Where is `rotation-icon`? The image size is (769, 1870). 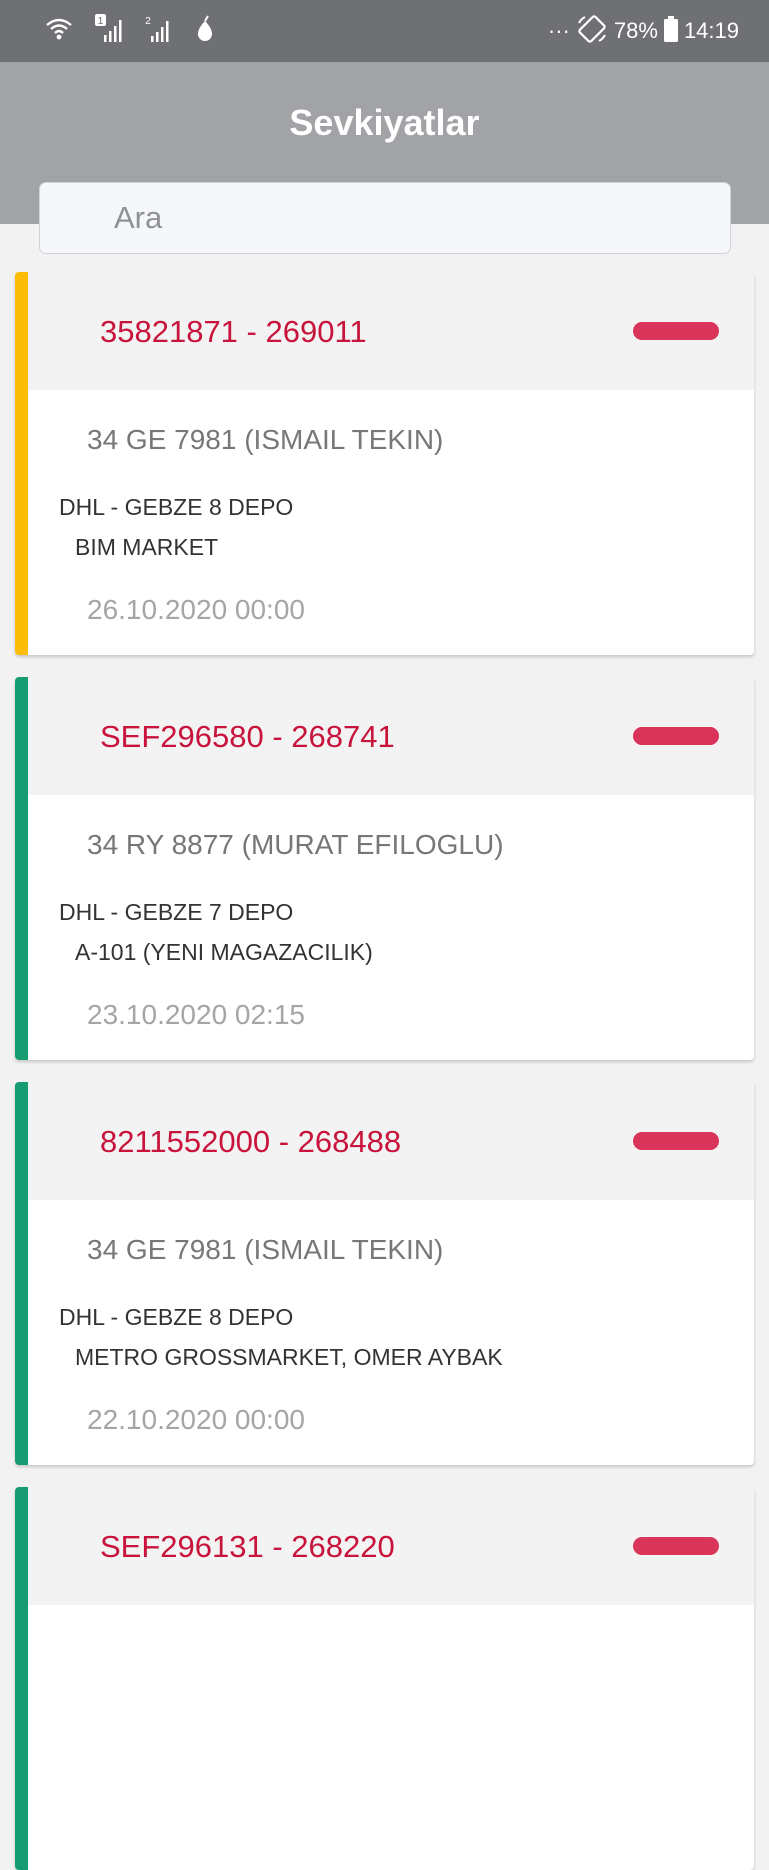 rotation-icon is located at coordinates (592, 31).